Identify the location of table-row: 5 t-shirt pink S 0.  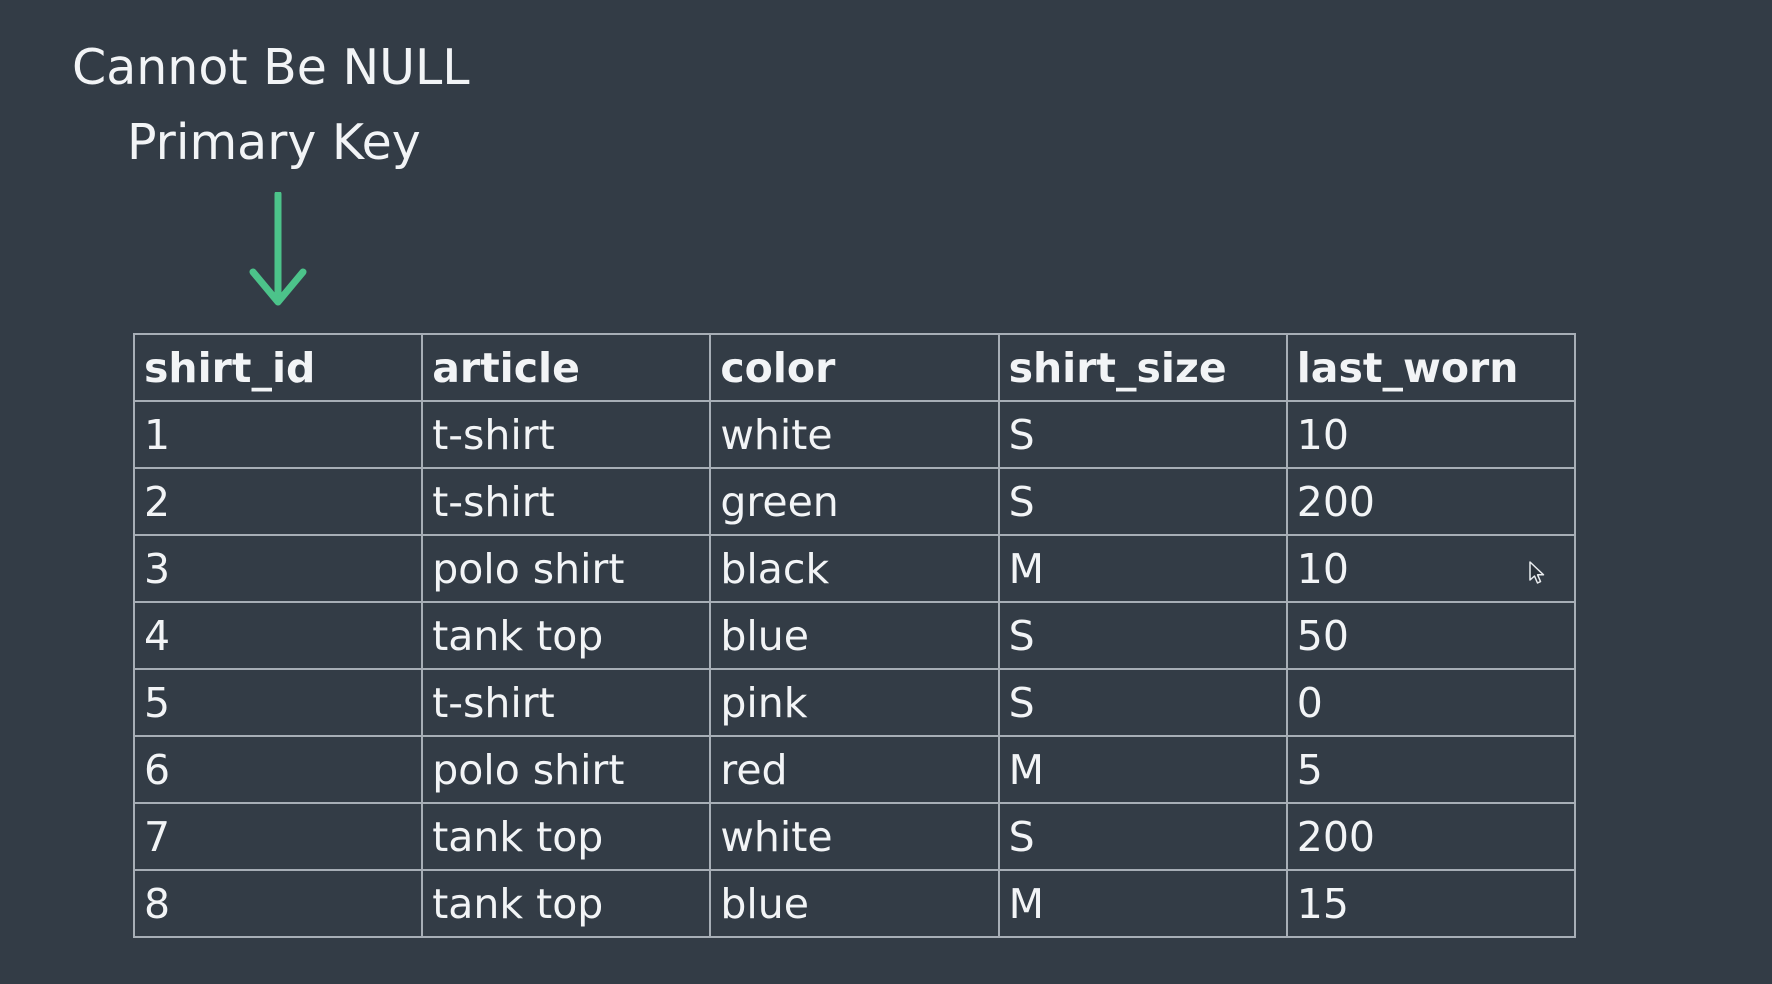
(854, 702).